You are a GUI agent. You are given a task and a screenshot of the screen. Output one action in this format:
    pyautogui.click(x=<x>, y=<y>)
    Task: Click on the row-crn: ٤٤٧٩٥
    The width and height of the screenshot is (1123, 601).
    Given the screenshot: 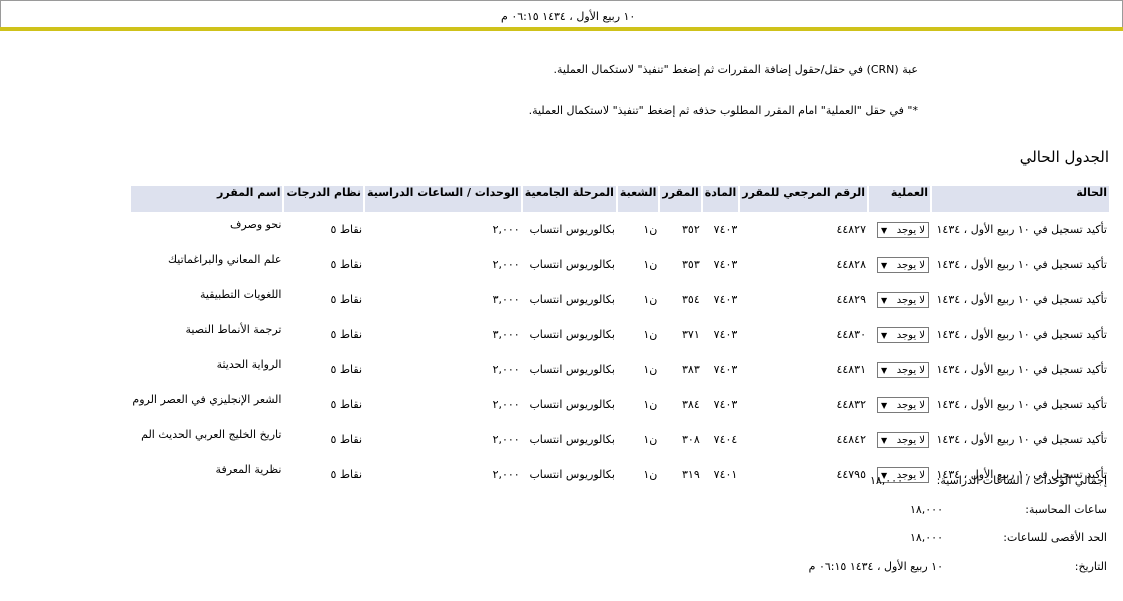 What is the action you would take?
    pyautogui.click(x=851, y=474)
    